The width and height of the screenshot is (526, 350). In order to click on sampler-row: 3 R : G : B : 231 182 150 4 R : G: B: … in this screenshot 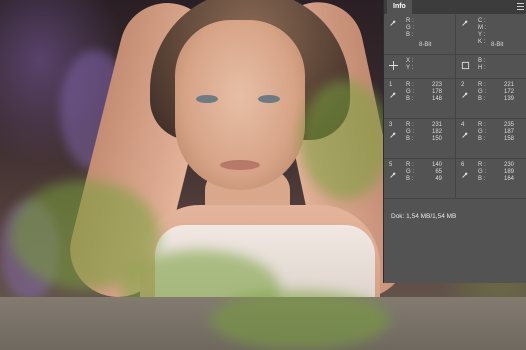, I will do `click(455, 139)`.